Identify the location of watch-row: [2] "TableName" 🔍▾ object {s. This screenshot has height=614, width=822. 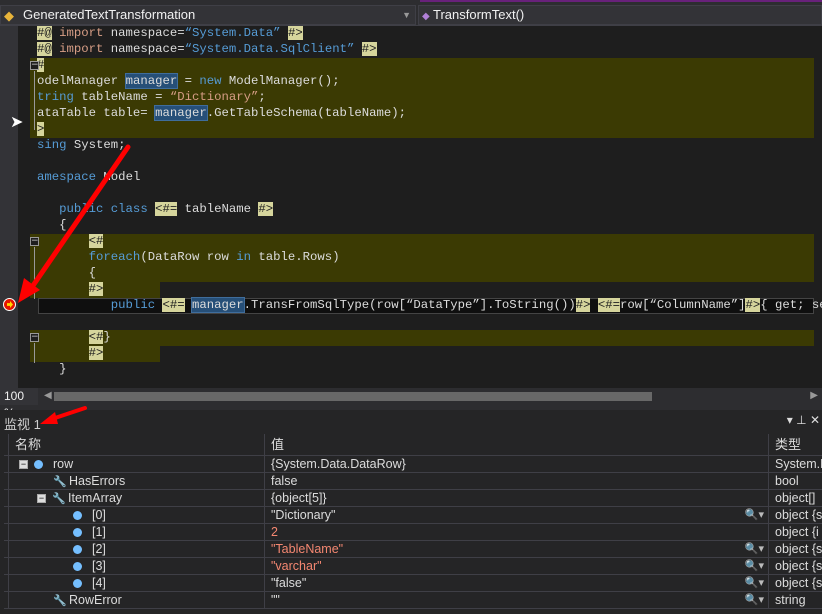
(413, 549).